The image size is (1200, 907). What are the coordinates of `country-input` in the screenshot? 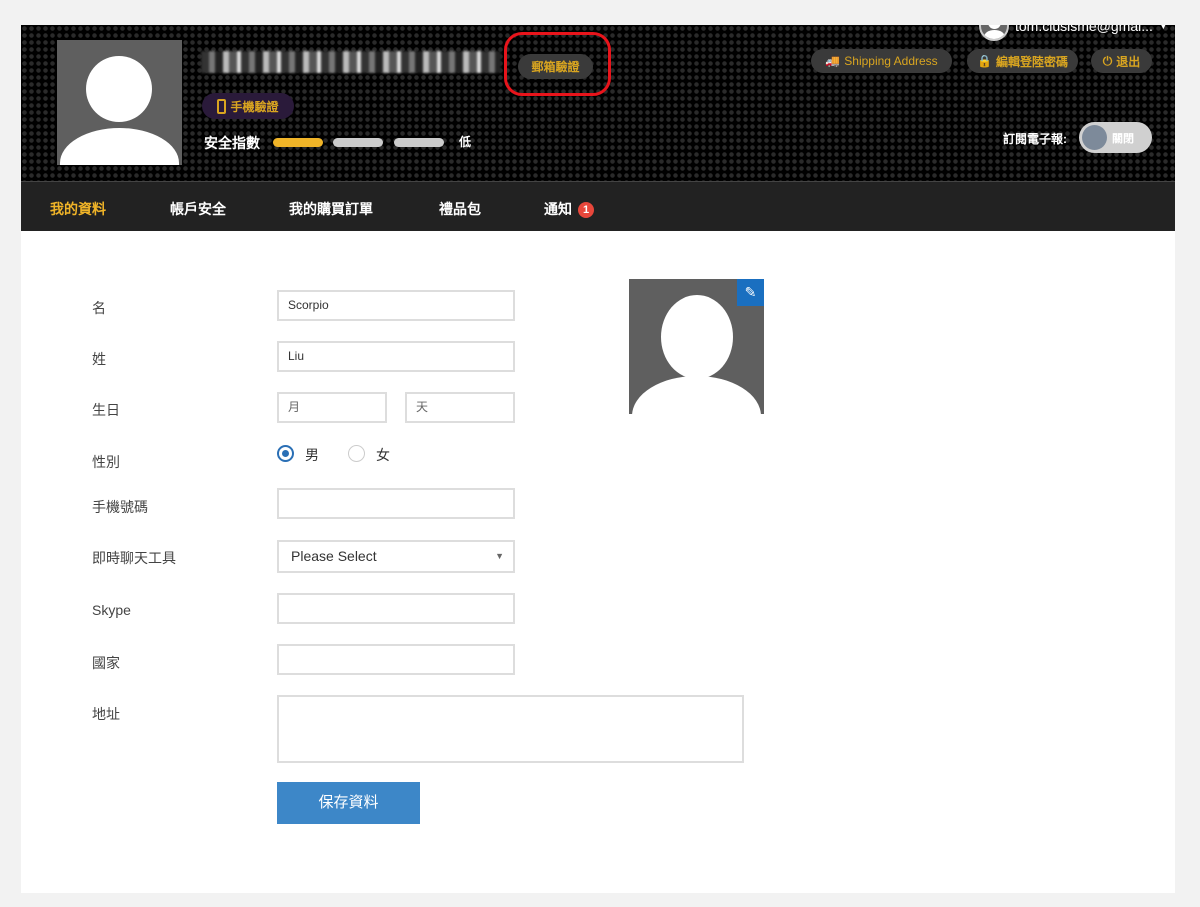 It's located at (396, 659).